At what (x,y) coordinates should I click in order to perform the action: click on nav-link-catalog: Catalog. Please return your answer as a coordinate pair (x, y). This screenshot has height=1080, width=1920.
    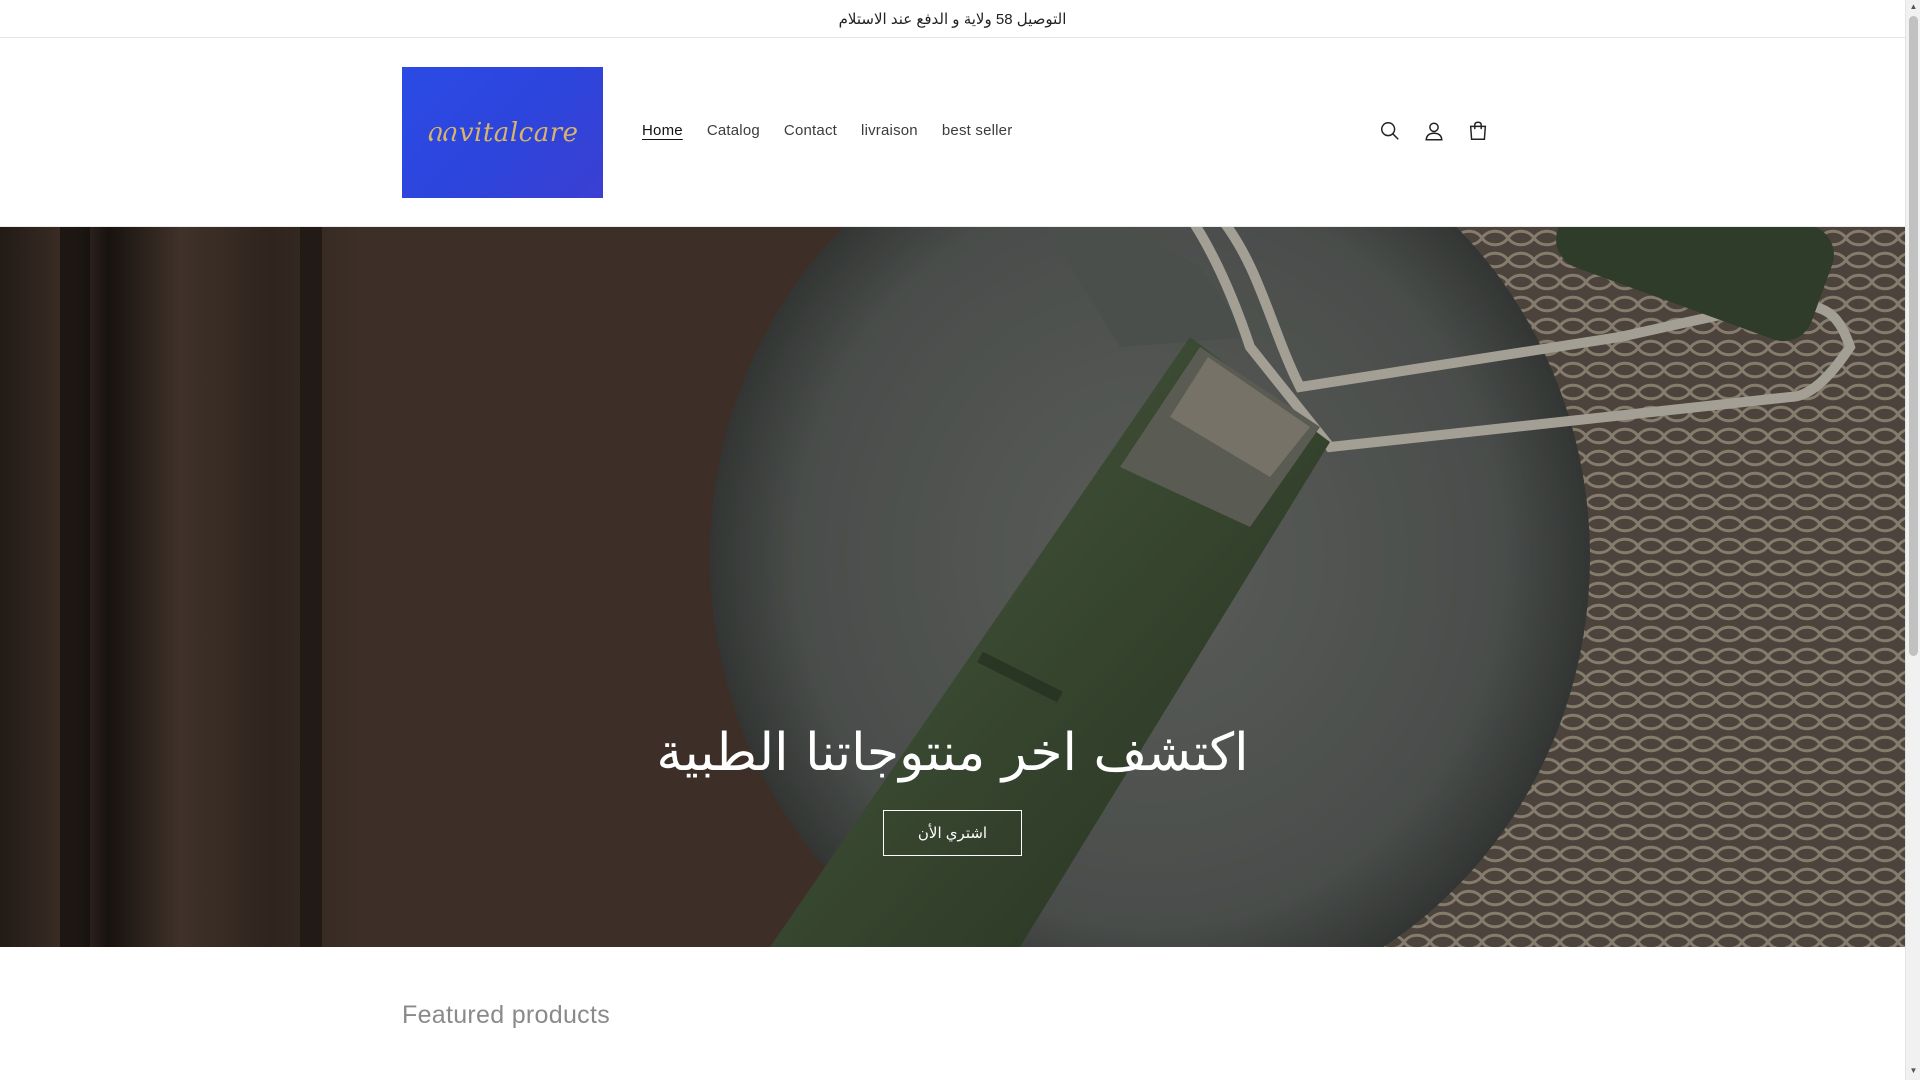
    Looking at the image, I should click on (733, 131).